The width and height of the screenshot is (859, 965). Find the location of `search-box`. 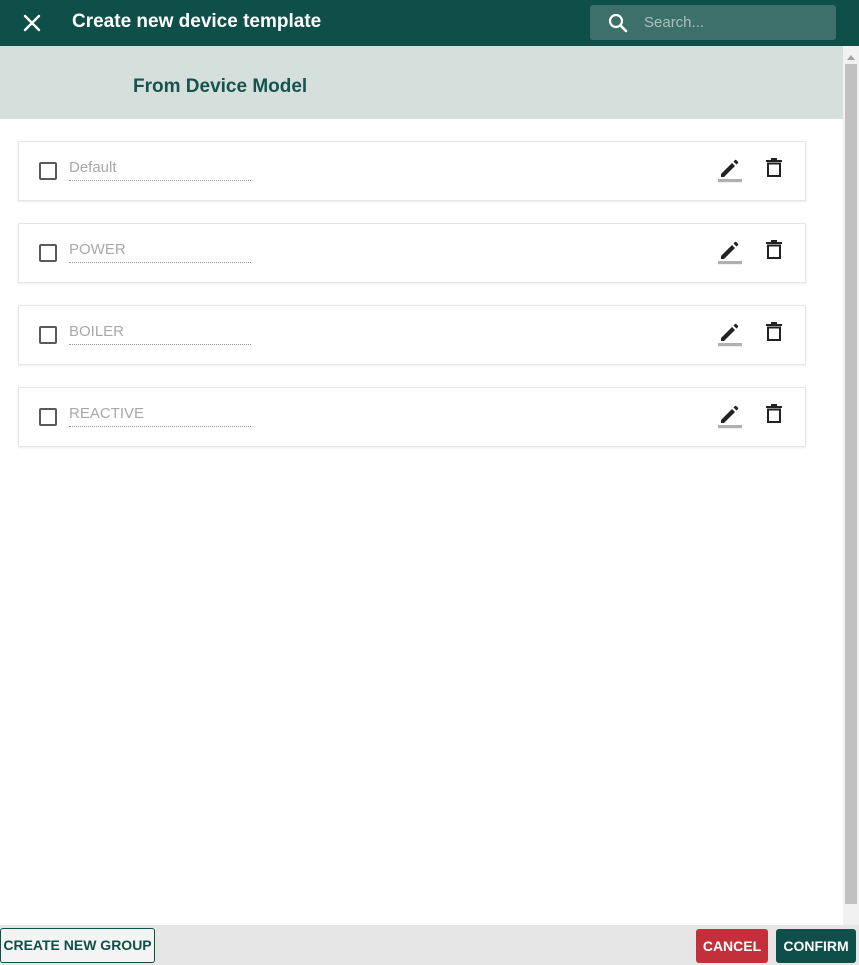

search-box is located at coordinates (713, 22).